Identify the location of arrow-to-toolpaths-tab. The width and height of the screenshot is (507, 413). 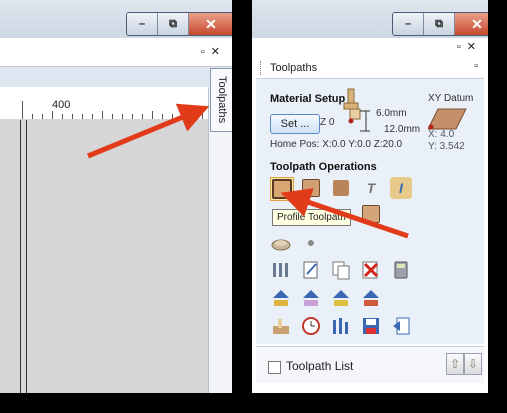
(148, 131).